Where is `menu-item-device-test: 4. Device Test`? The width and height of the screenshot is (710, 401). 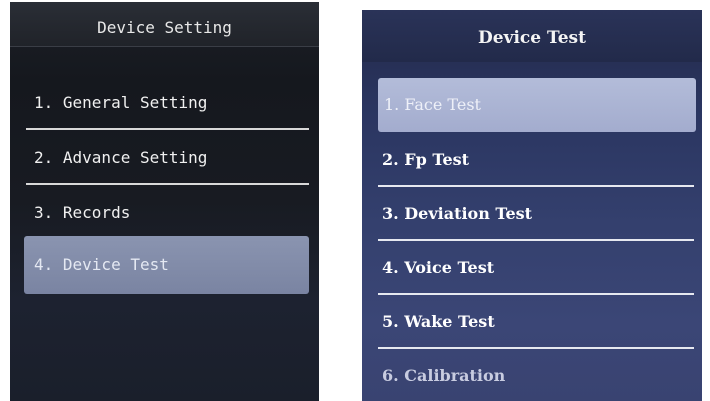 menu-item-device-test: 4. Device Test is located at coordinates (166, 265).